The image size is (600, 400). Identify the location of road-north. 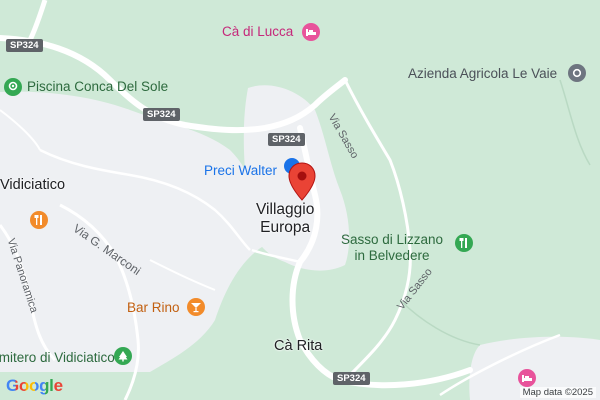
(37, 21).